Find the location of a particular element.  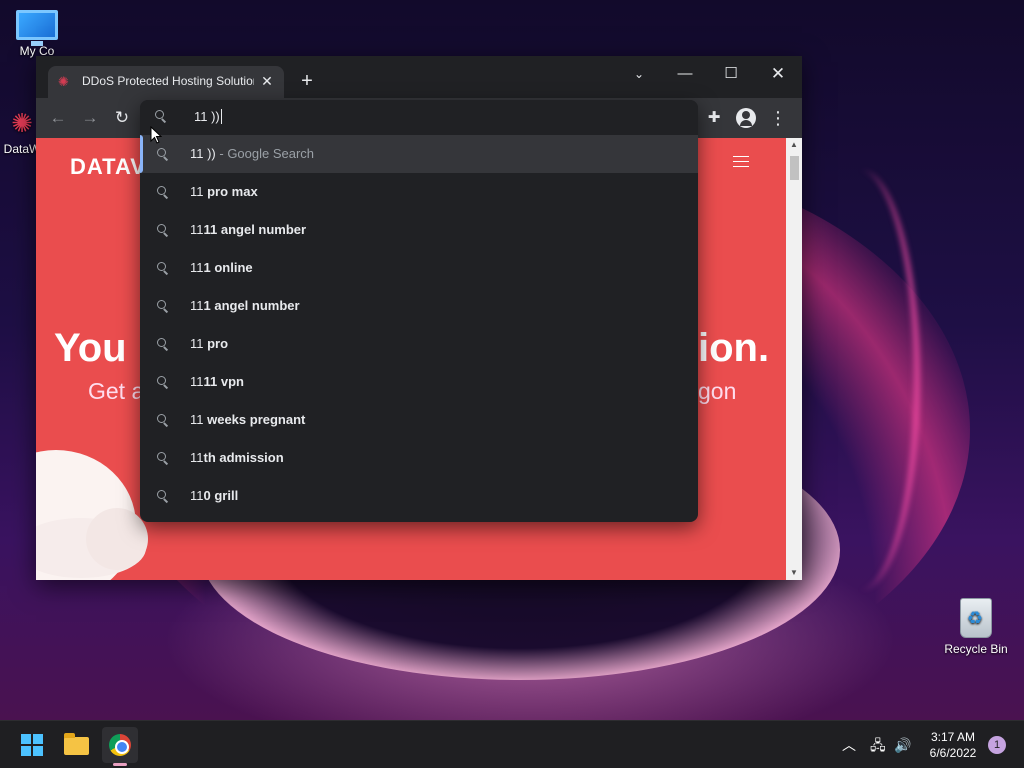

chrome-taskbar-button is located at coordinates (120, 745).